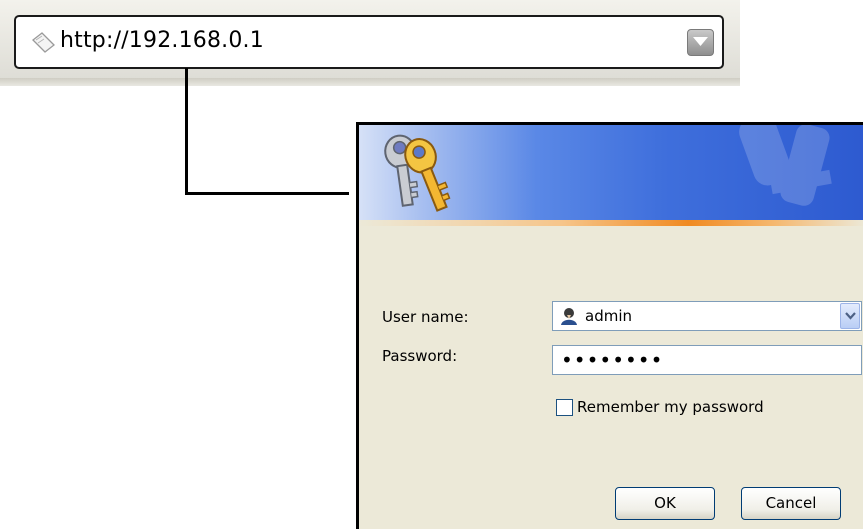 The height and width of the screenshot is (529, 863). What do you see at coordinates (612, 360) in the screenshot?
I see `password-value: ••••••••` at bounding box center [612, 360].